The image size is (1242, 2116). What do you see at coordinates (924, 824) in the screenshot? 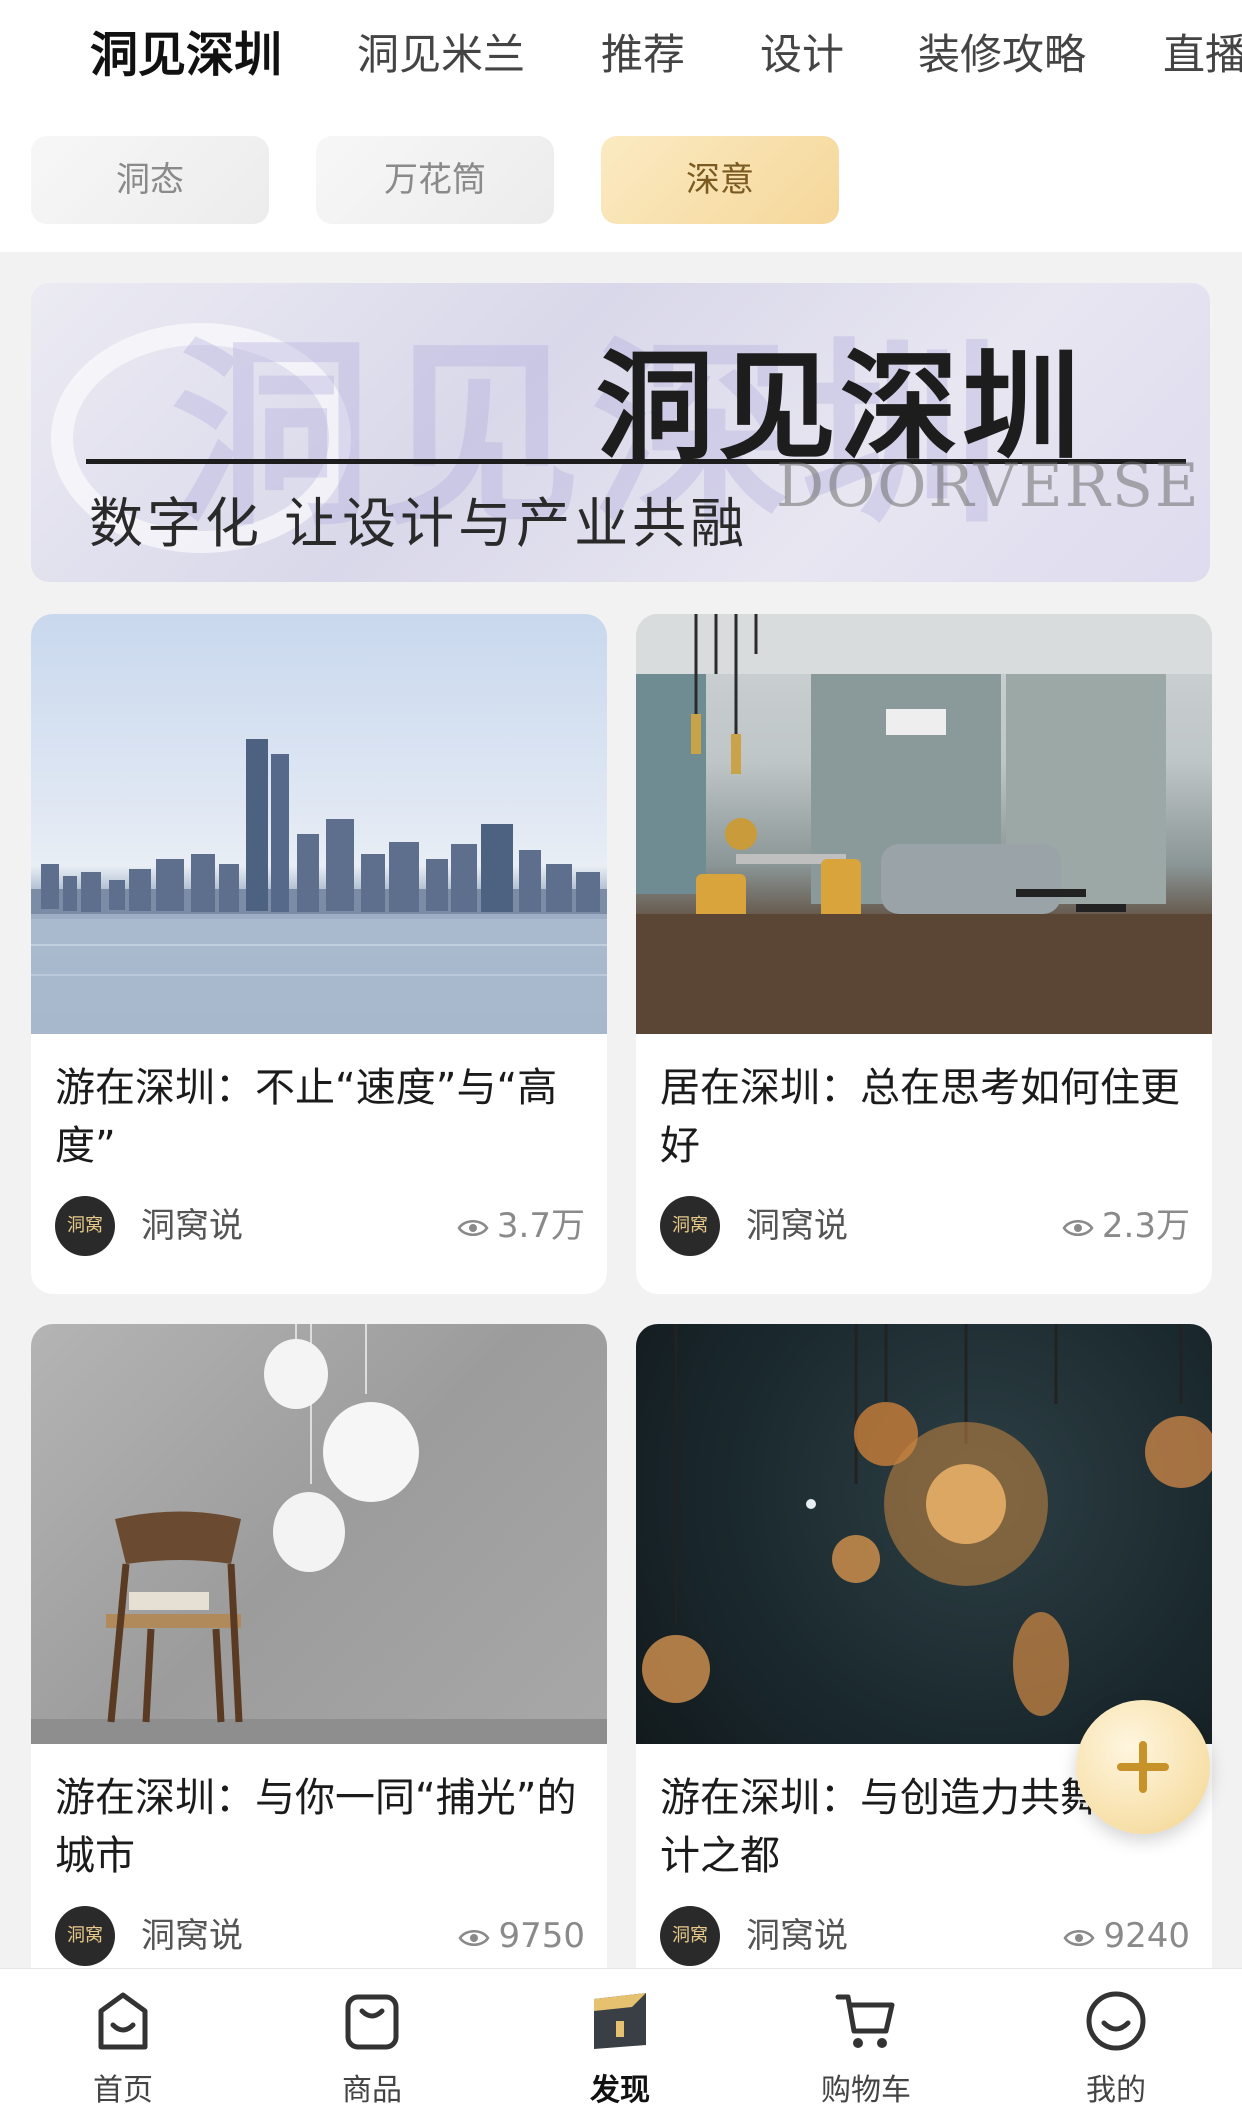
I see `living-room-image` at bounding box center [924, 824].